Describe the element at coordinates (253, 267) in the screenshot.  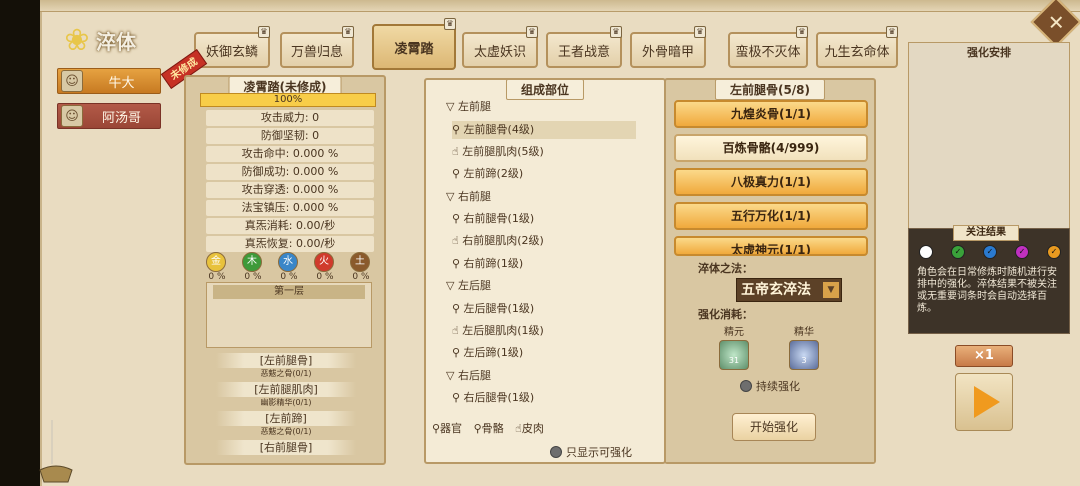
I see `element-wood: 木 0 %` at that location.